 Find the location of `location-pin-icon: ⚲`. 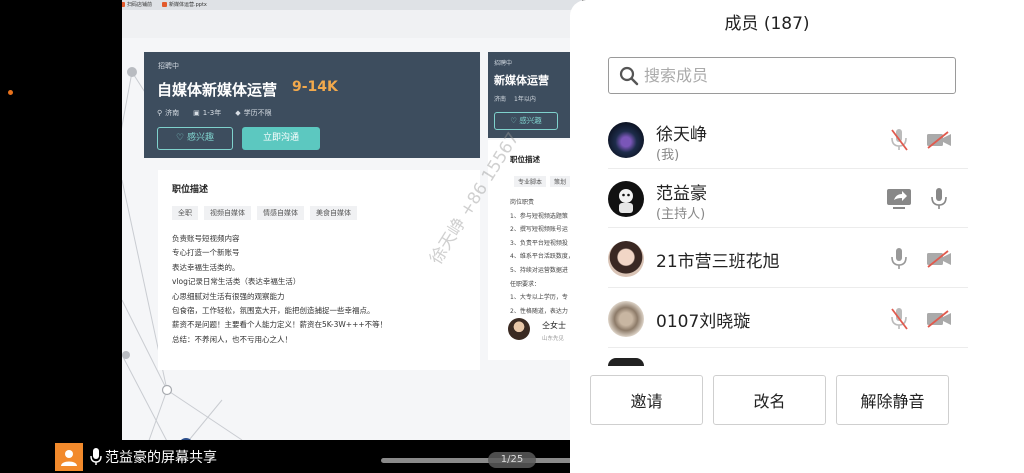

location-pin-icon: ⚲ is located at coordinates (160, 113).